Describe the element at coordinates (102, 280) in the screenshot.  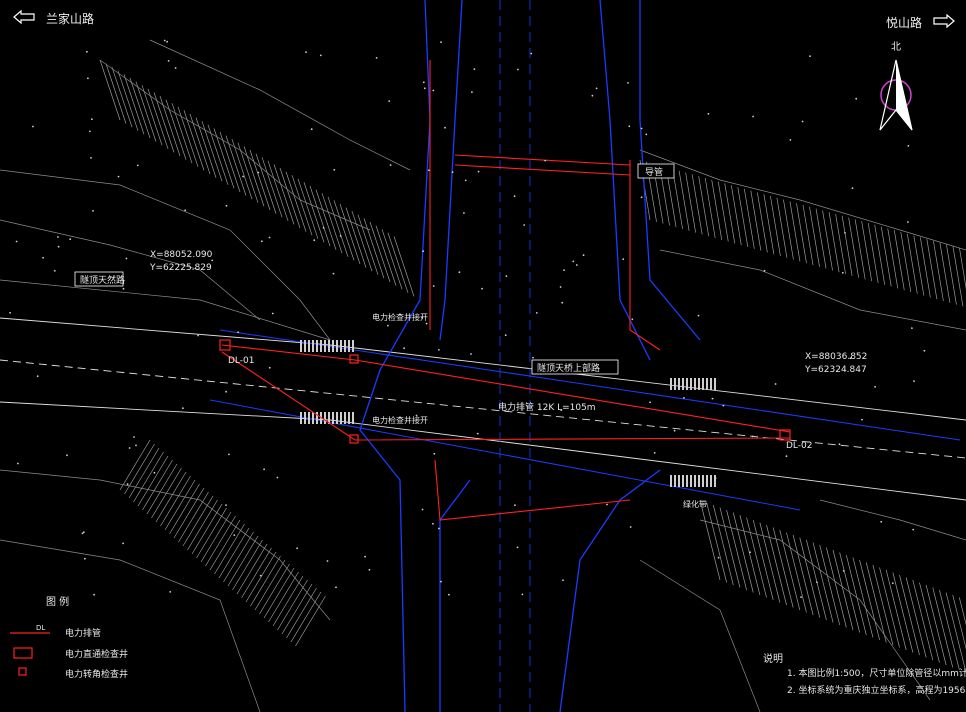
I see `label-work-well-left: 隧顶天然路` at that location.